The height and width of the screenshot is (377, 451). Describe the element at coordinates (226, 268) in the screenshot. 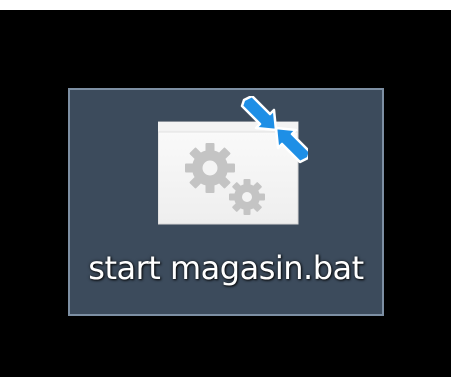

I see `icon-label: start magasin.bat` at that location.